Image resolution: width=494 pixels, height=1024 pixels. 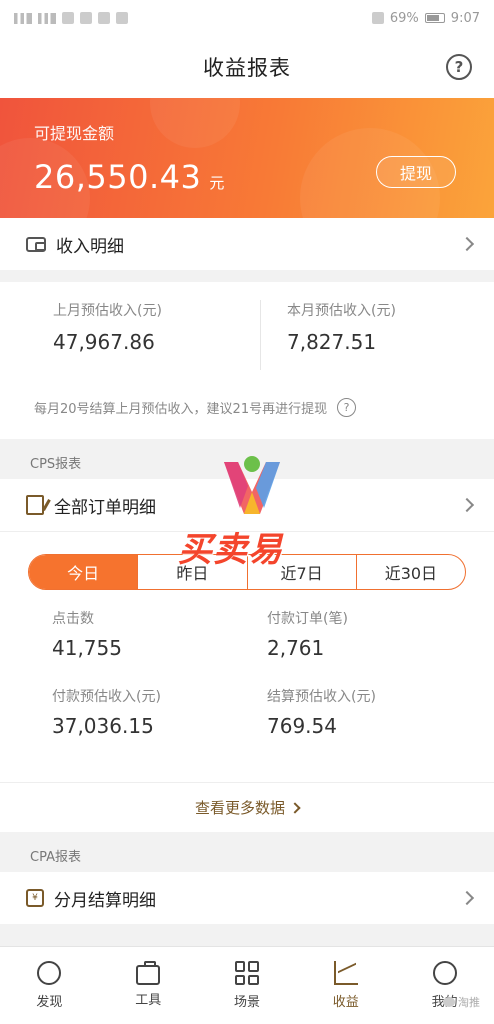 I want to click on tab-label: 场景, so click(x=246, y=1002).